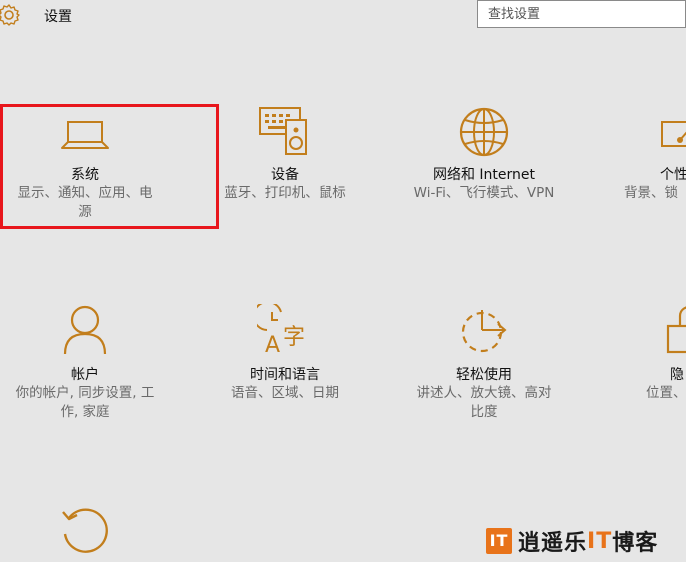 Image resolution: width=686 pixels, height=562 pixels. Describe the element at coordinates (484, 375) in the screenshot. I see `tile-name: 轻松使用` at that location.